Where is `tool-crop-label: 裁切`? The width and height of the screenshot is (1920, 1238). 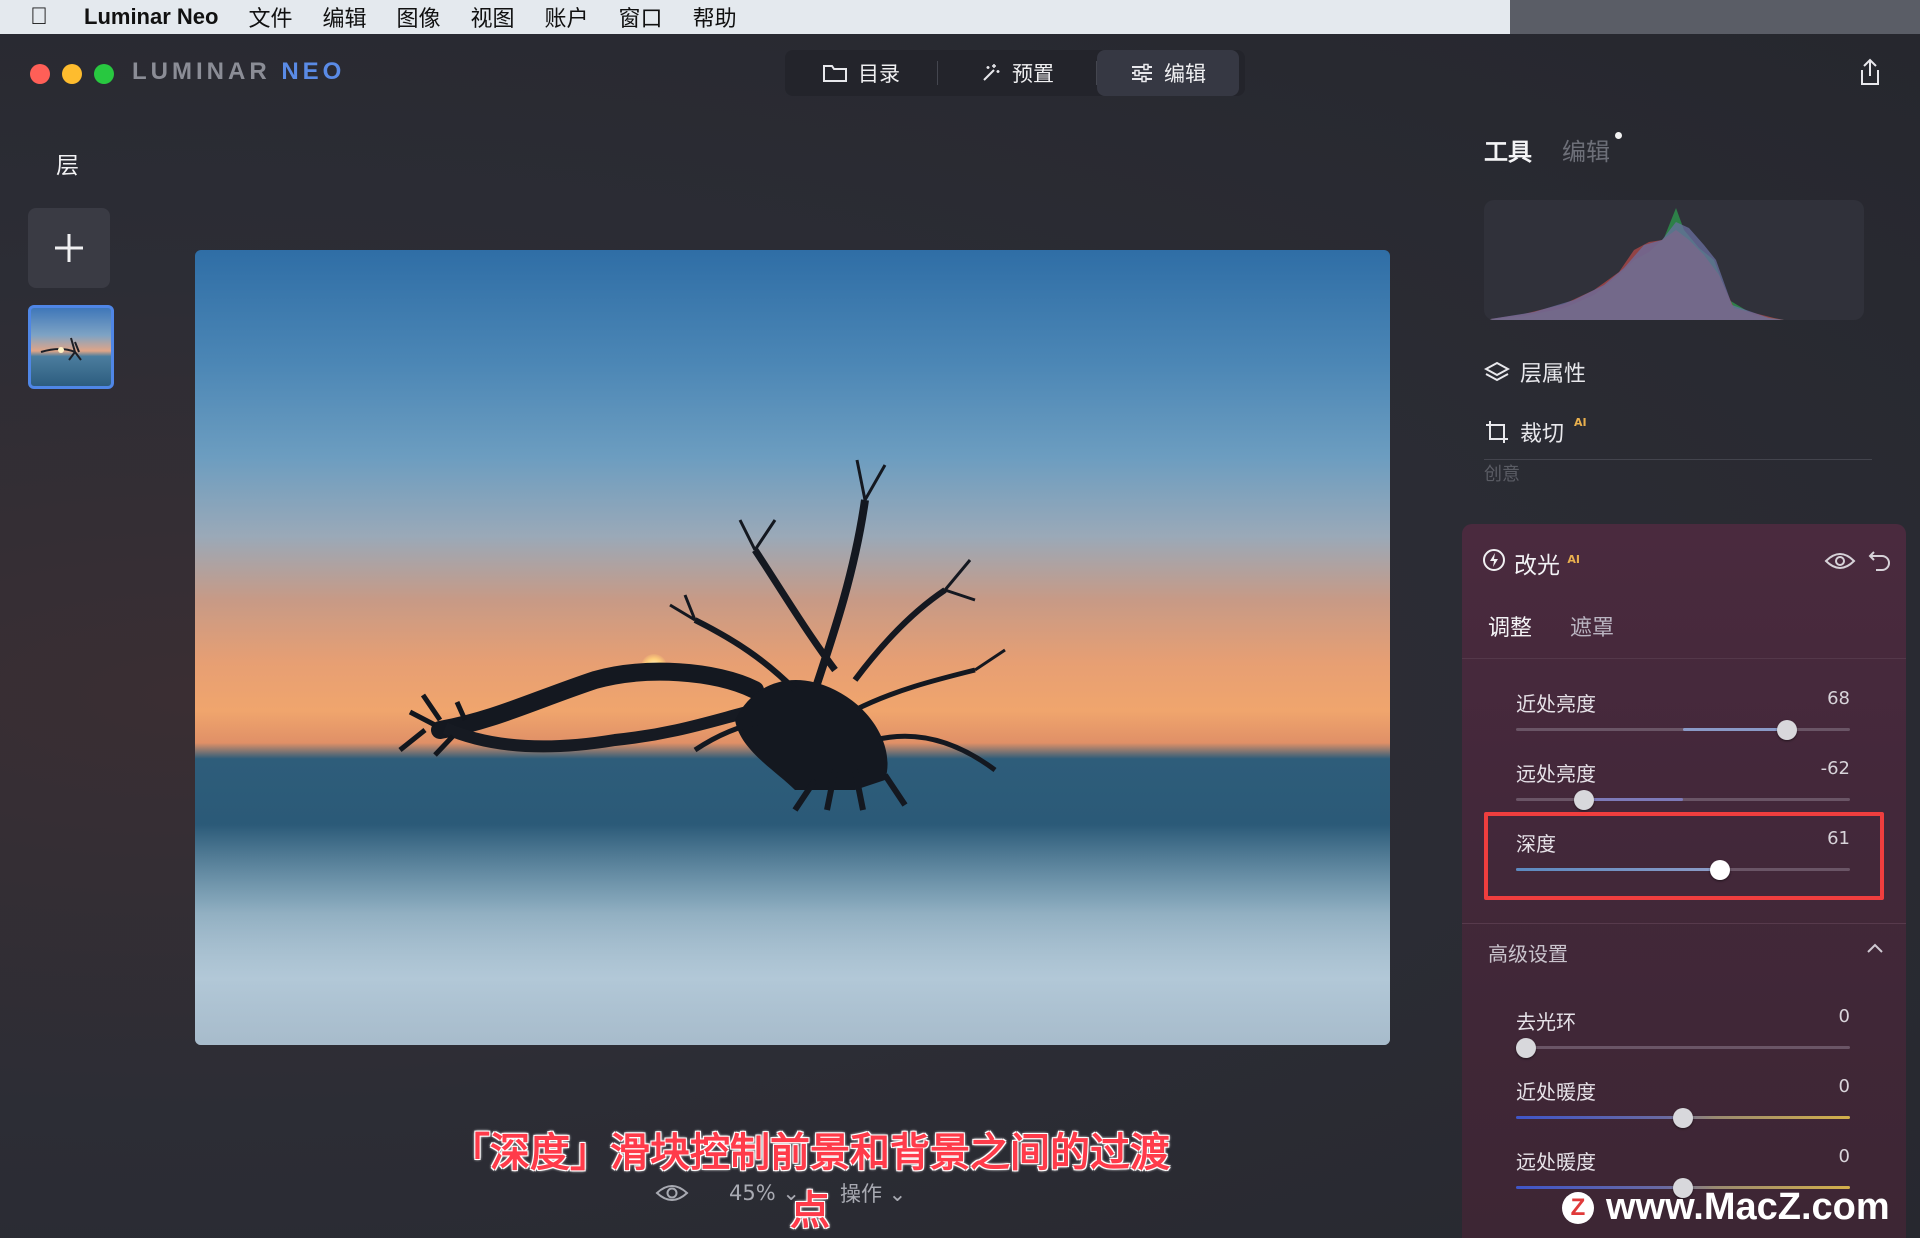
tool-crop-label: 裁切 is located at coordinates (1542, 434).